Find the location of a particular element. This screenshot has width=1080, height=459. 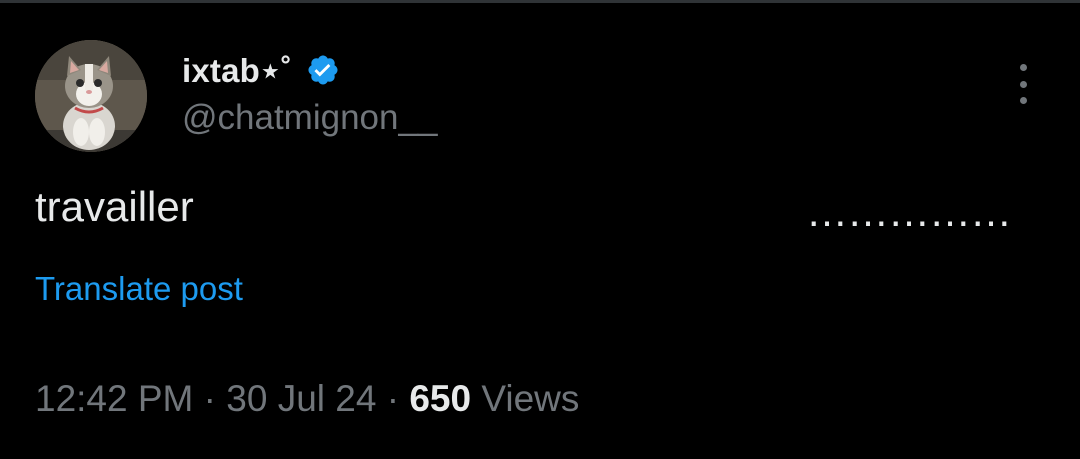

views-space is located at coordinates (476, 399).